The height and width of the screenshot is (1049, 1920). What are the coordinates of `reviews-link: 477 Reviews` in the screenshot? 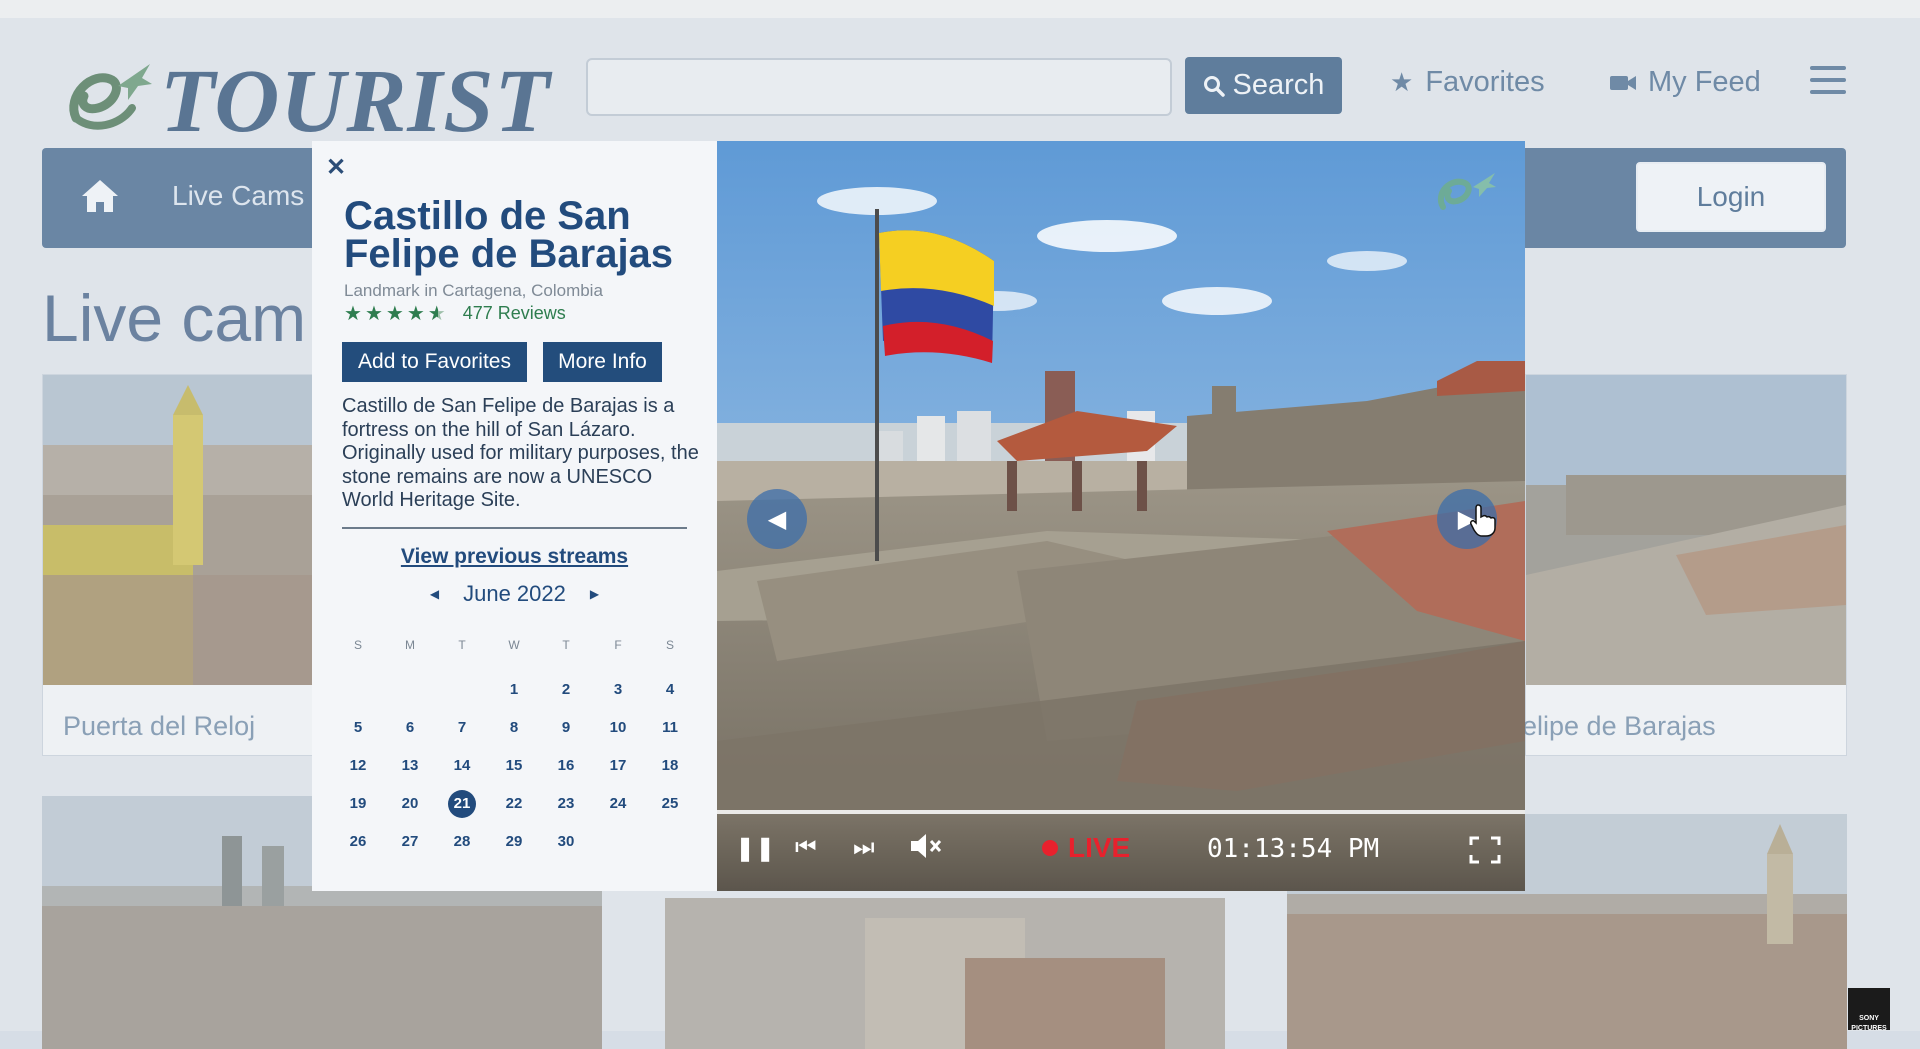 It's located at (514, 313).